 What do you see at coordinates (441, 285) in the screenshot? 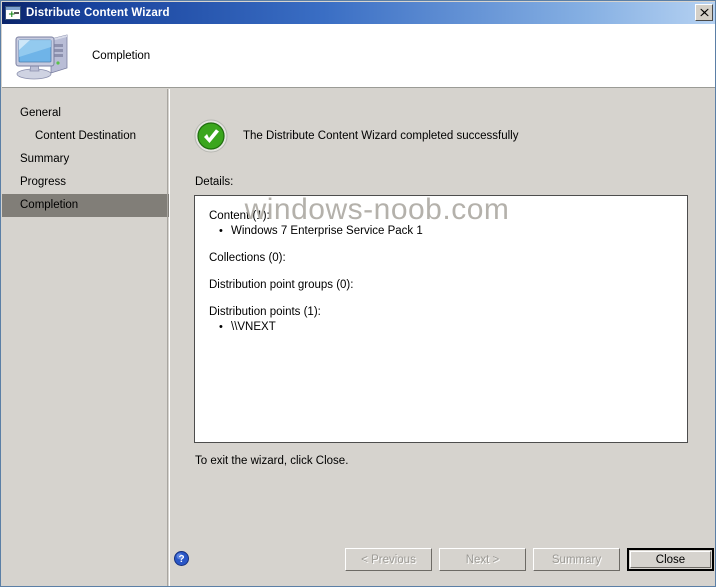
I see `detail-group-distribution-point-groups: Distribution point groups (0):` at bounding box center [441, 285].